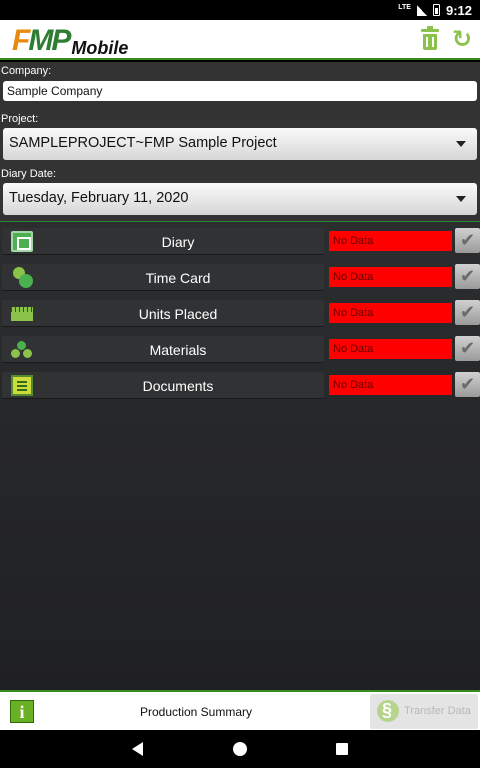  I want to click on module-label: Documents, so click(178, 386).